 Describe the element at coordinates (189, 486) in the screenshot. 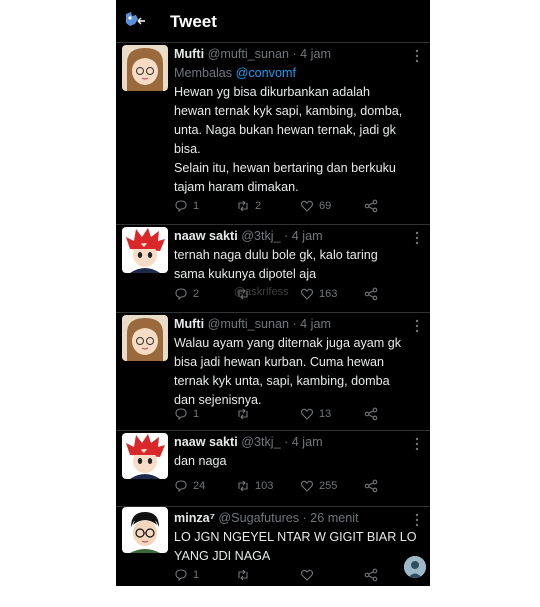

I see `reply-button: 24` at that location.